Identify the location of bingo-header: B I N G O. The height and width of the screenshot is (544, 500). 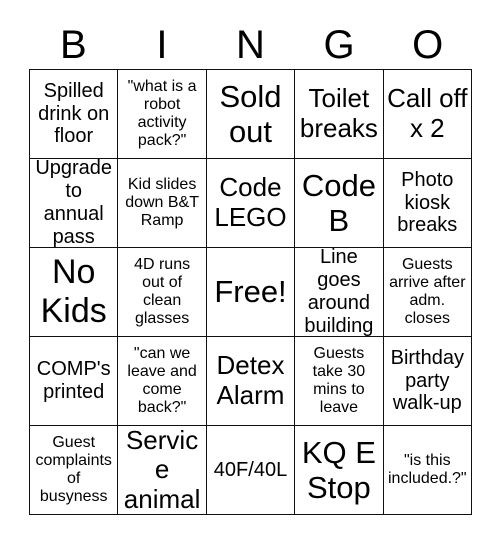
(250, 44).